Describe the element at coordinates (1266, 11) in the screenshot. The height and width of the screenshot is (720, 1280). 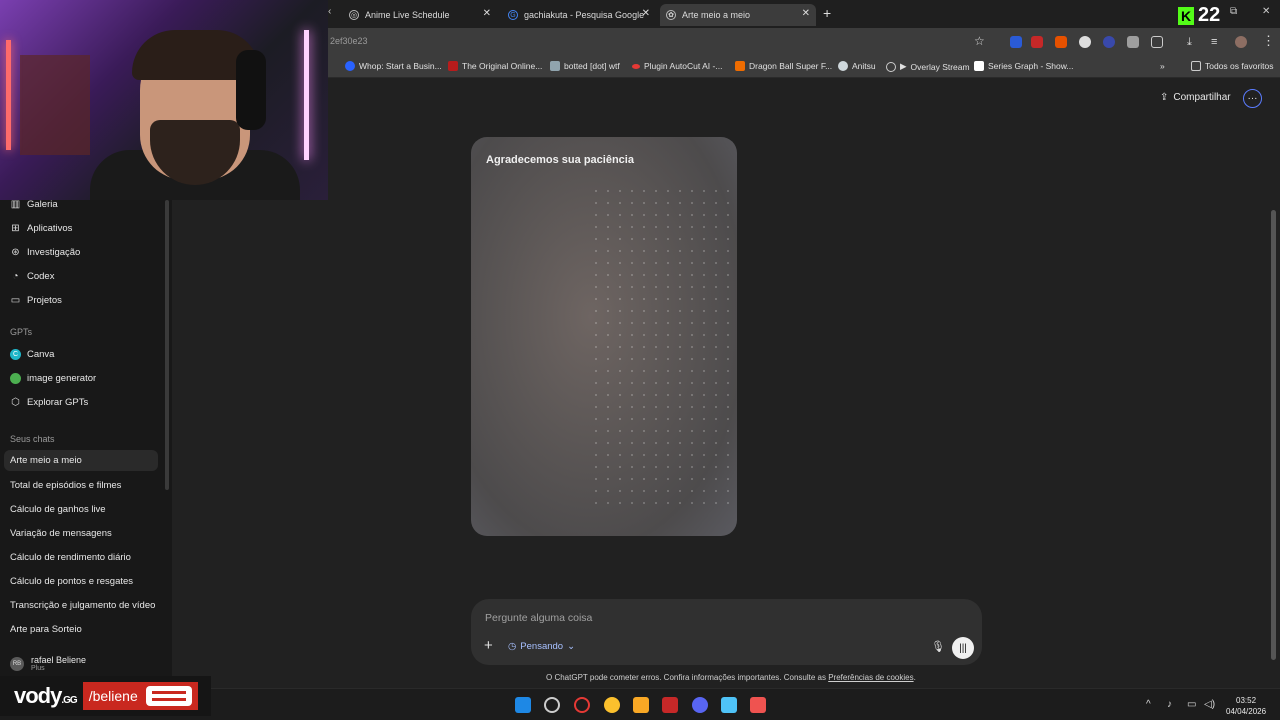
I see `close-window-icon: ✕` at that location.